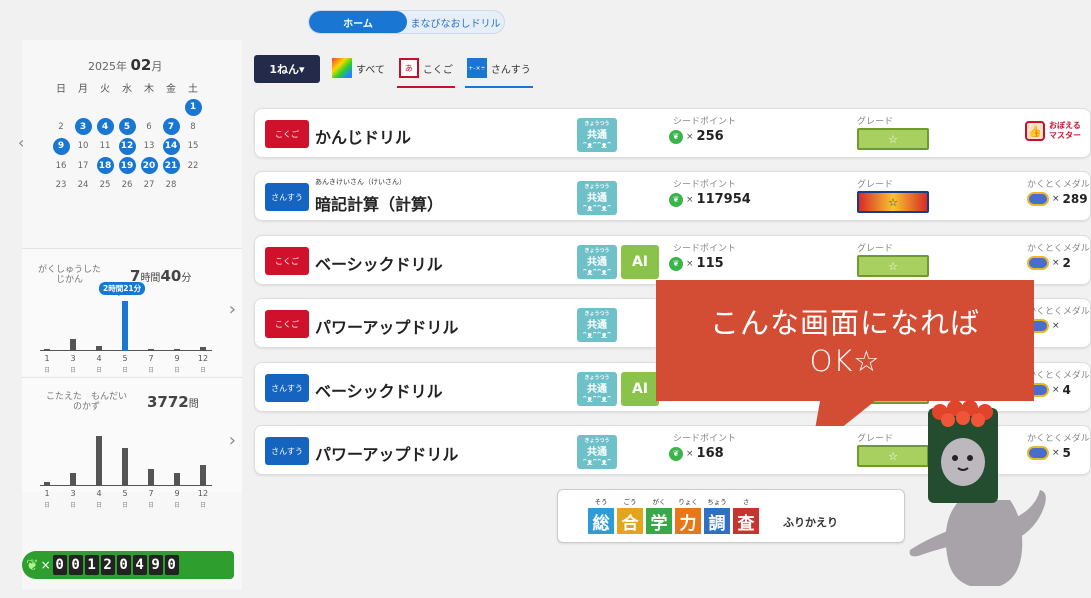 Image resolution: width=1091 pixels, height=598 pixels. What do you see at coordinates (127, 146) in the screenshot?
I see `calendar-day: 12` at bounding box center [127, 146].